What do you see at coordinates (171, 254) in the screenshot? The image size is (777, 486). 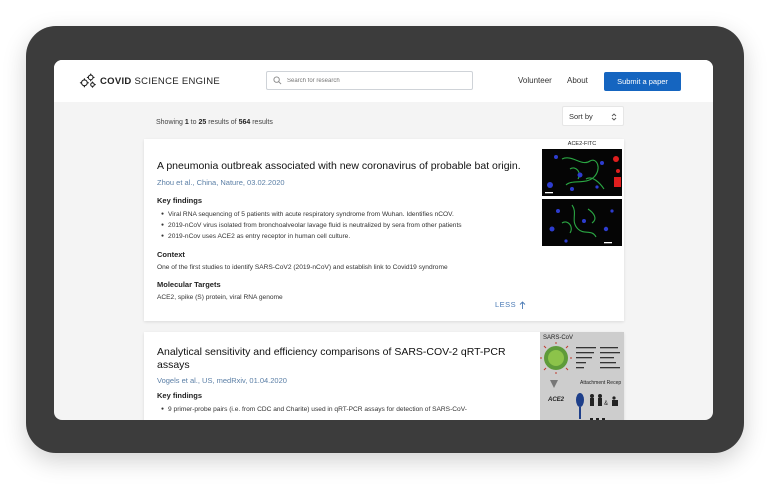 I see `context-heading: Context` at bounding box center [171, 254].